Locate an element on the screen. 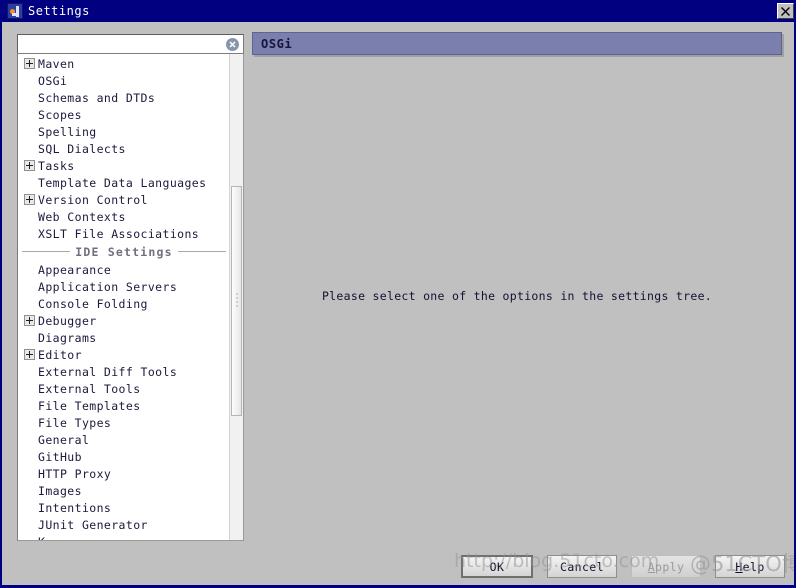 This screenshot has height=588, width=796. tree-item-label: Diagrams is located at coordinates (67, 337).